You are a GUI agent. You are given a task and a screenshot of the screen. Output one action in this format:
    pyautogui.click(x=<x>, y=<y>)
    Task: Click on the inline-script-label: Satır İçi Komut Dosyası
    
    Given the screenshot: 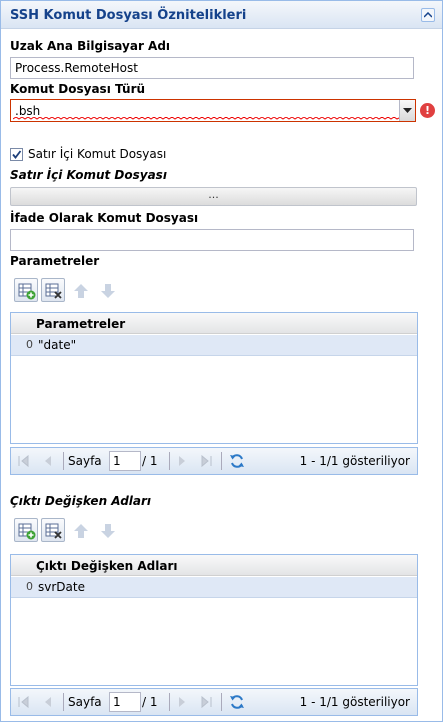 What is the action you would take?
    pyautogui.click(x=88, y=175)
    